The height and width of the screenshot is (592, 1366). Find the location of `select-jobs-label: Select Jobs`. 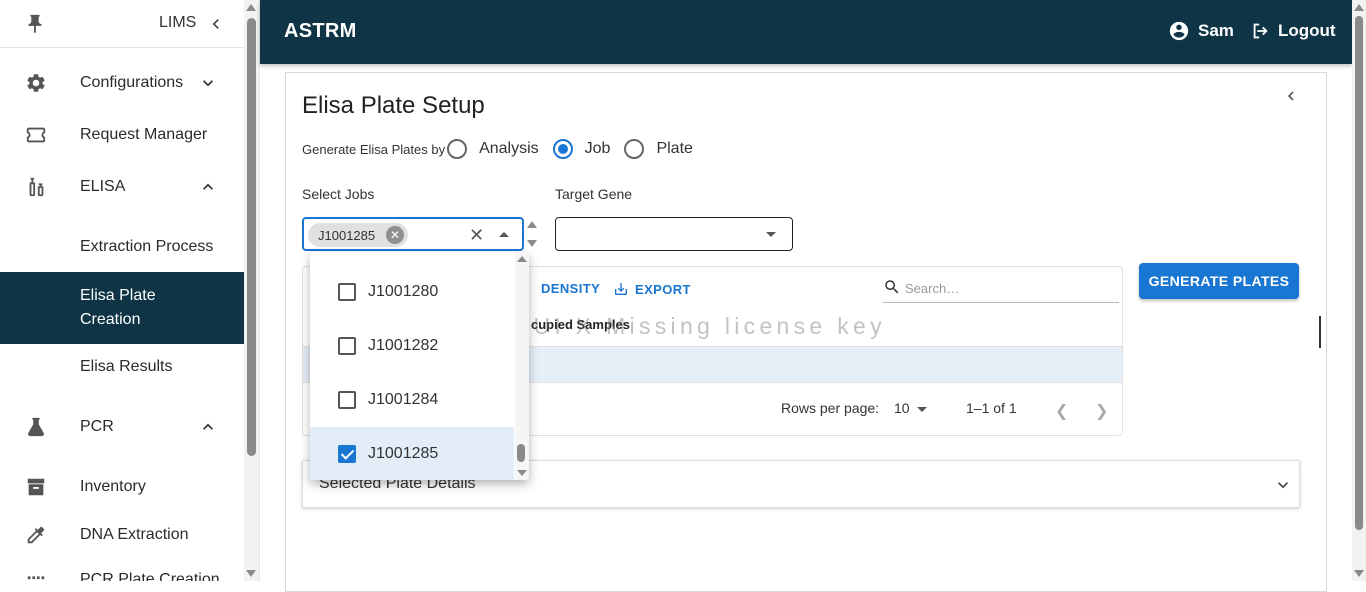

select-jobs-label: Select Jobs is located at coordinates (338, 194).